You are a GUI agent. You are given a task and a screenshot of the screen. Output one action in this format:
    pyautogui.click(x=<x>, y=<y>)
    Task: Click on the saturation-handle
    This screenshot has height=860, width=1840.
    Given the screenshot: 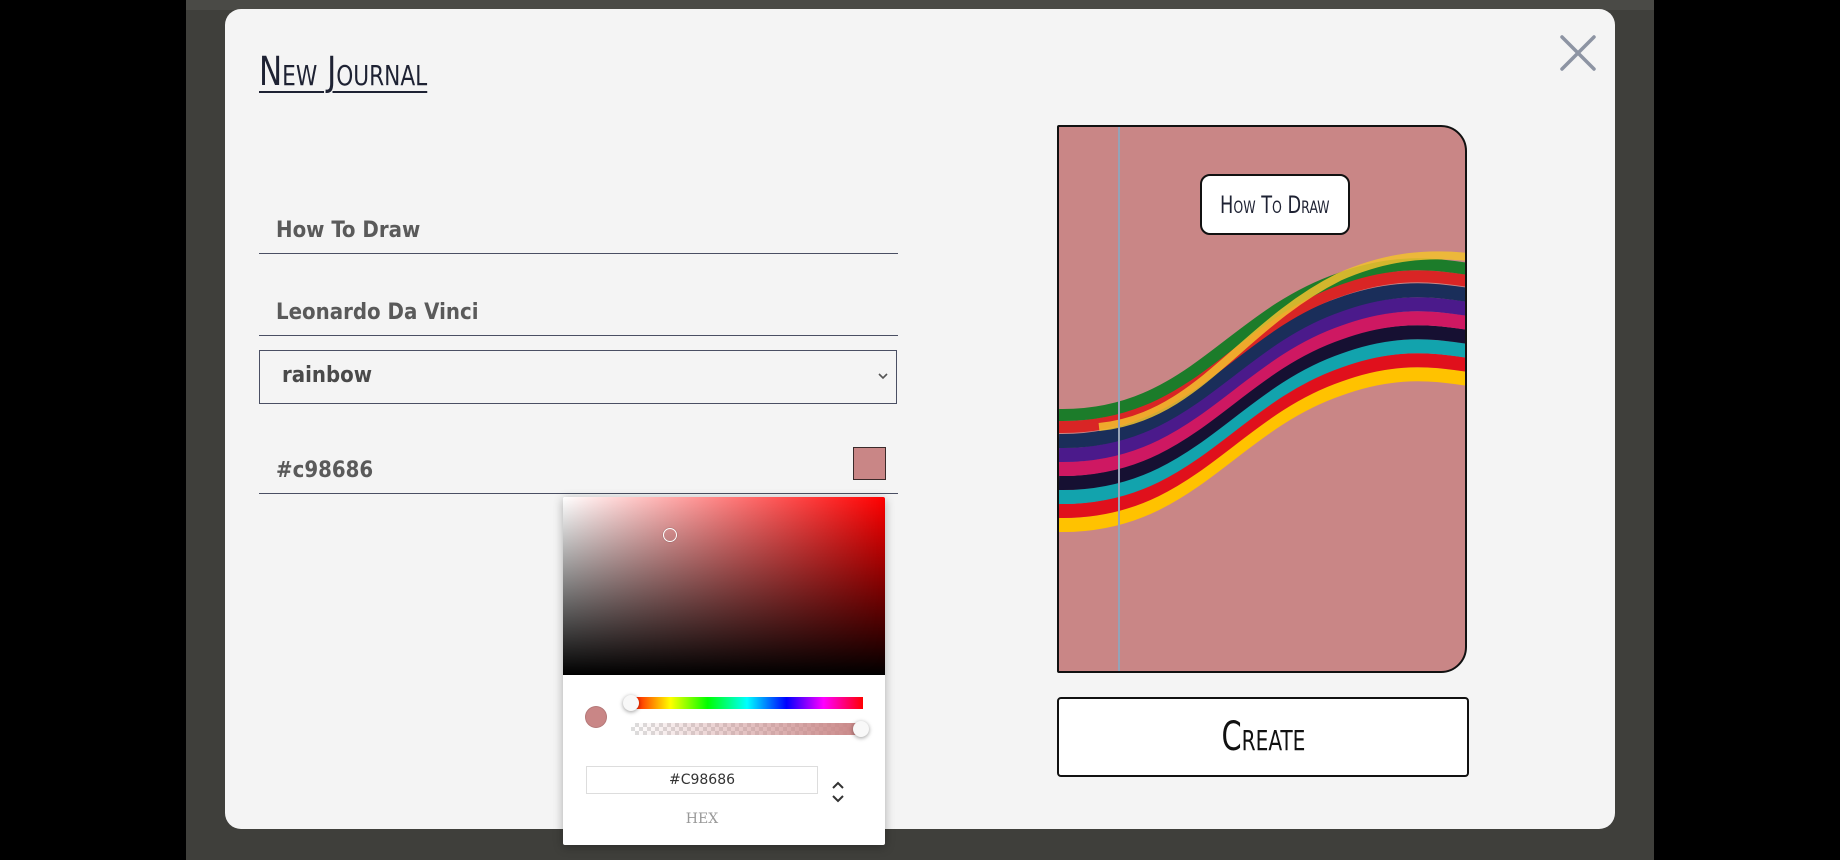 What is the action you would take?
    pyautogui.click(x=670, y=534)
    